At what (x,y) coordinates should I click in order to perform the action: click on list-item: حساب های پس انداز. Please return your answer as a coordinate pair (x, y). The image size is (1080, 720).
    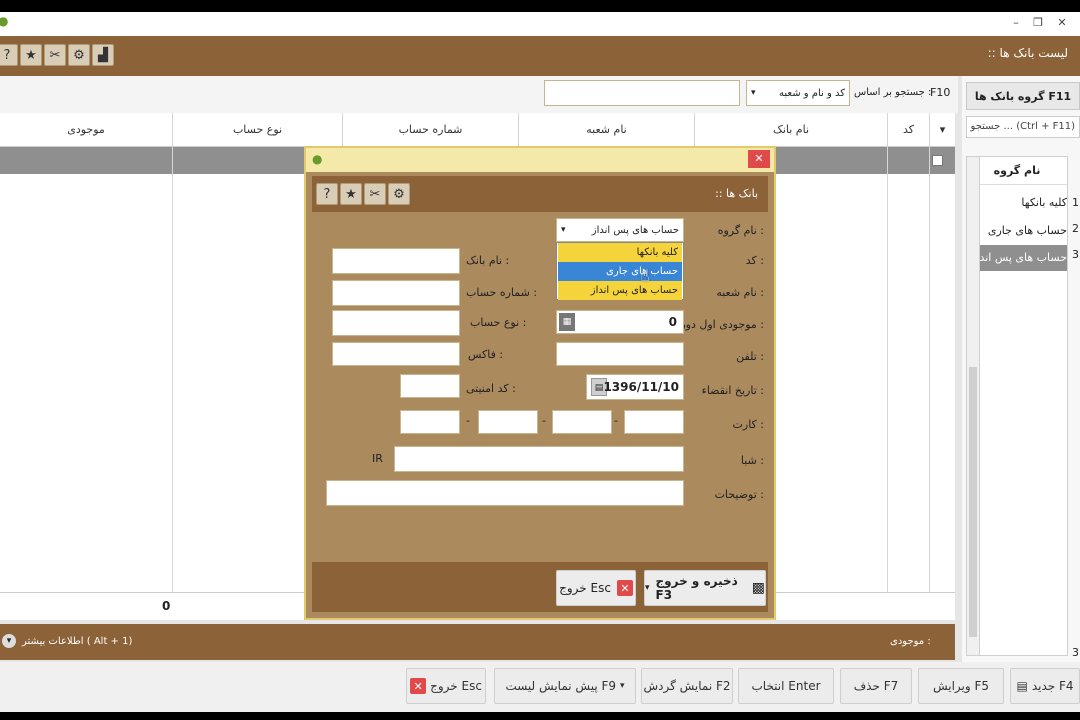
    Looking at the image, I should click on (1017, 258).